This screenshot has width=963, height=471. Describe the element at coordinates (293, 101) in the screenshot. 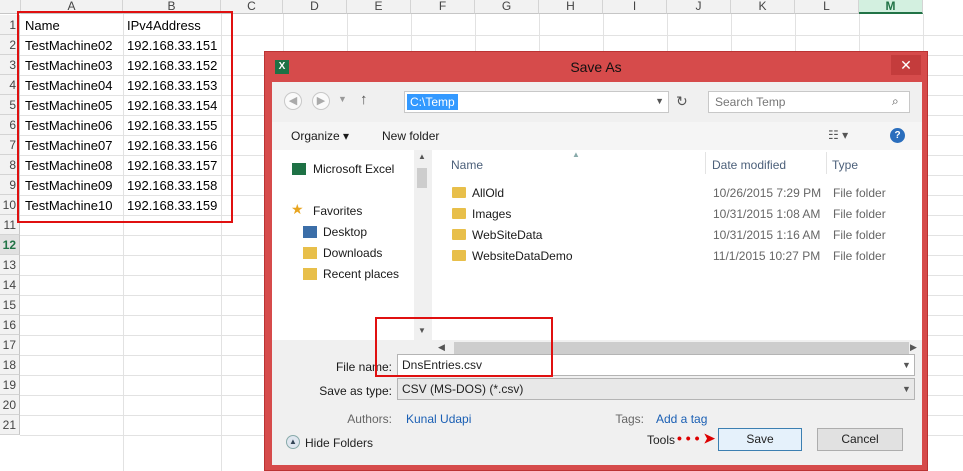

I see `back-icon: ◀` at that location.